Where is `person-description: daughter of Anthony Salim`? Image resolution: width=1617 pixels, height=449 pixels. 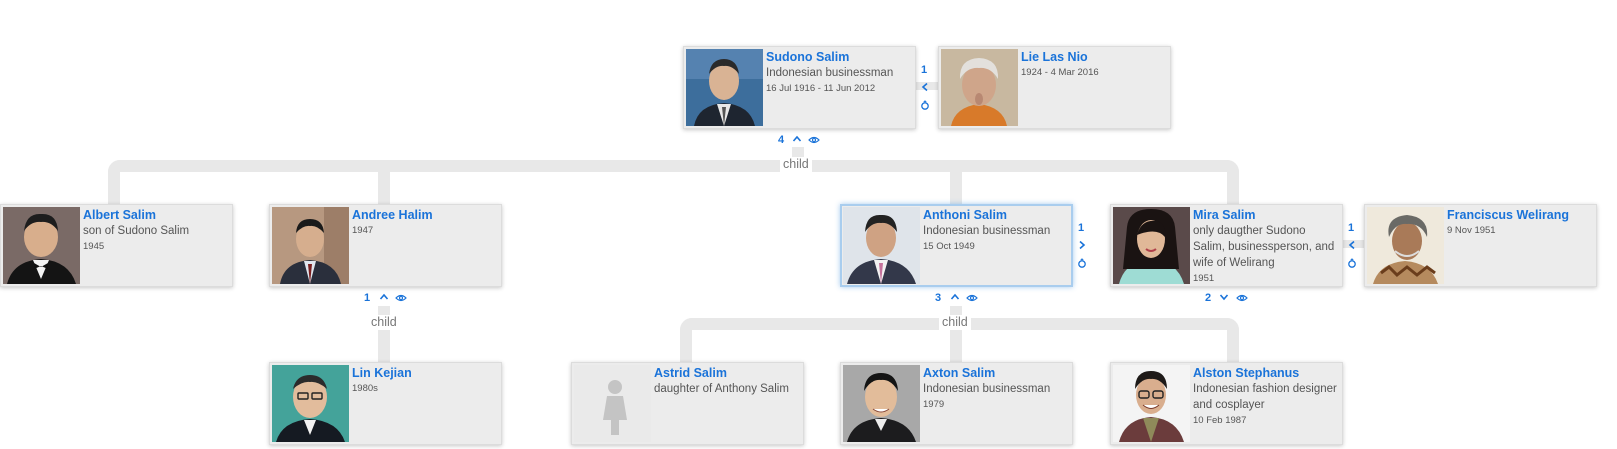 person-description: daughter of Anthony Salim is located at coordinates (721, 389).